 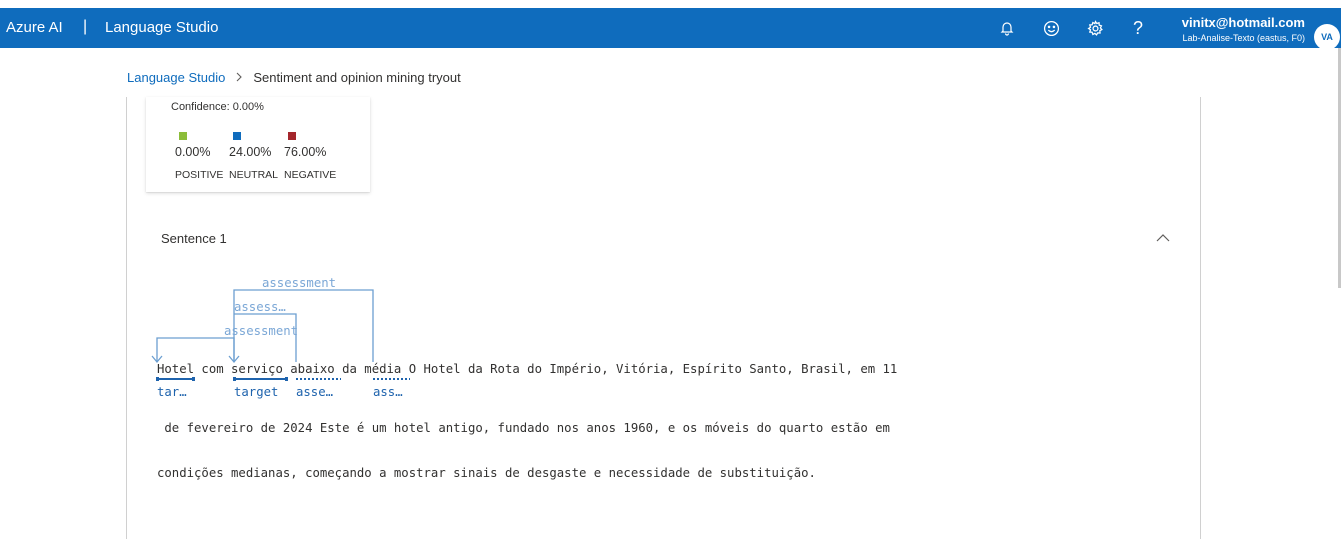 What do you see at coordinates (183, 136) in the screenshot?
I see `positive-swatch` at bounding box center [183, 136].